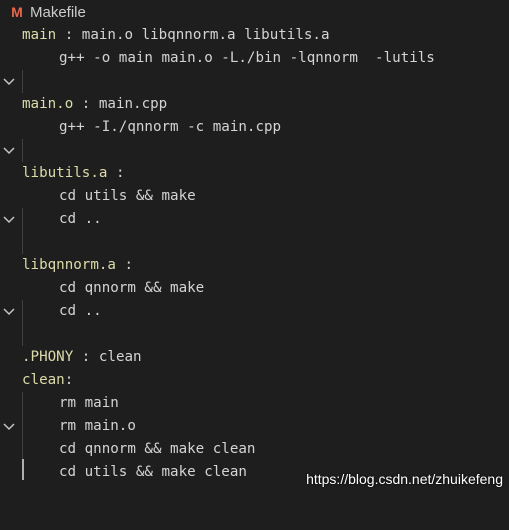 The image size is (509, 530). What do you see at coordinates (133, 104) in the screenshot?
I see `rule-deps: main.cpp` at bounding box center [133, 104].